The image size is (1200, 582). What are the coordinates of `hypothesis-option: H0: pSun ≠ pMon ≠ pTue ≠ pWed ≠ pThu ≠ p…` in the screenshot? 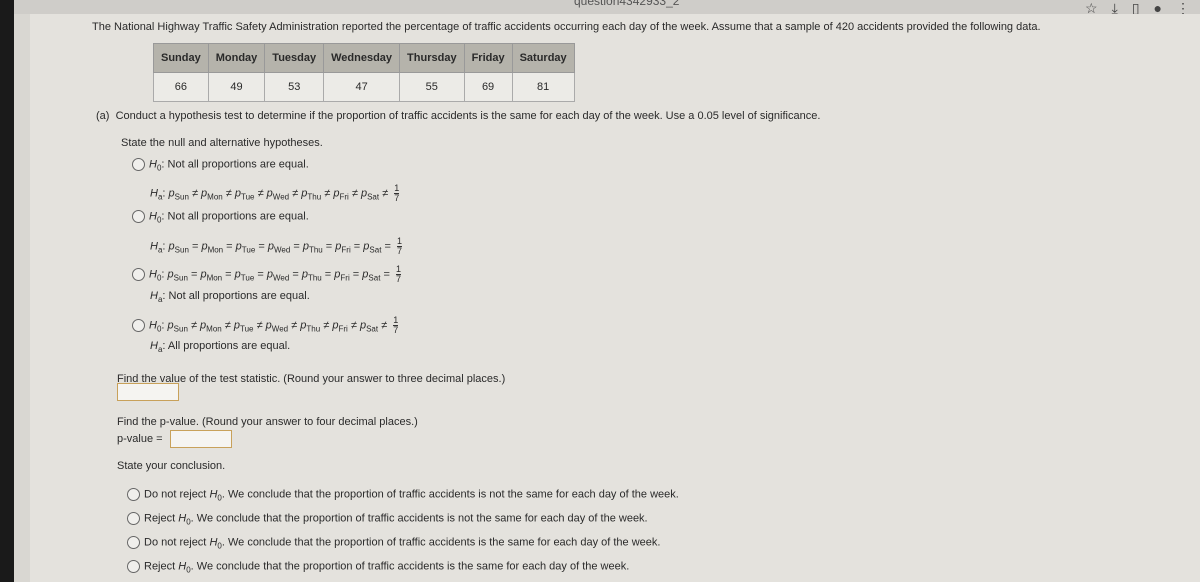 It's located at (265, 325).